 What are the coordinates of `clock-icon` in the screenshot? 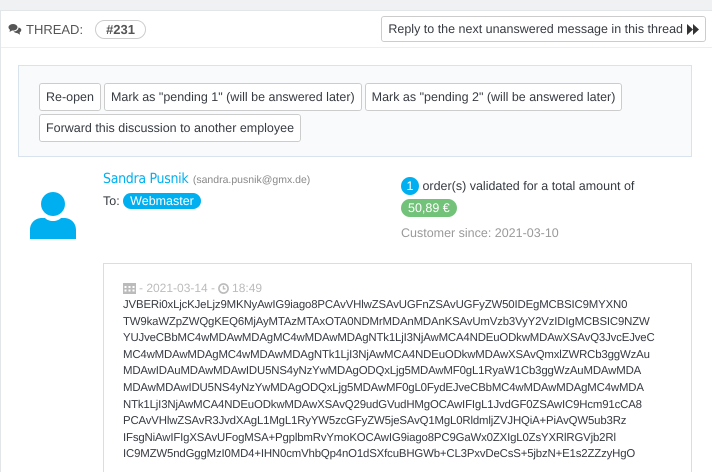 It's located at (224, 288).